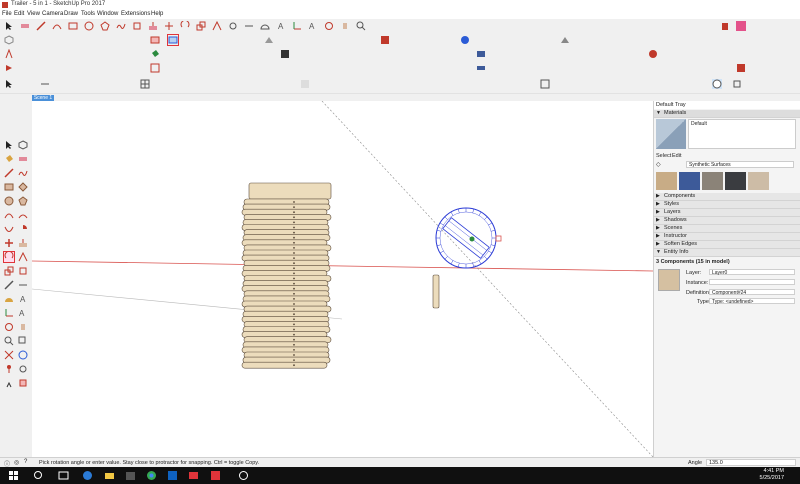 The image size is (800, 484). I want to click on axes-icon, so click(9, 313).